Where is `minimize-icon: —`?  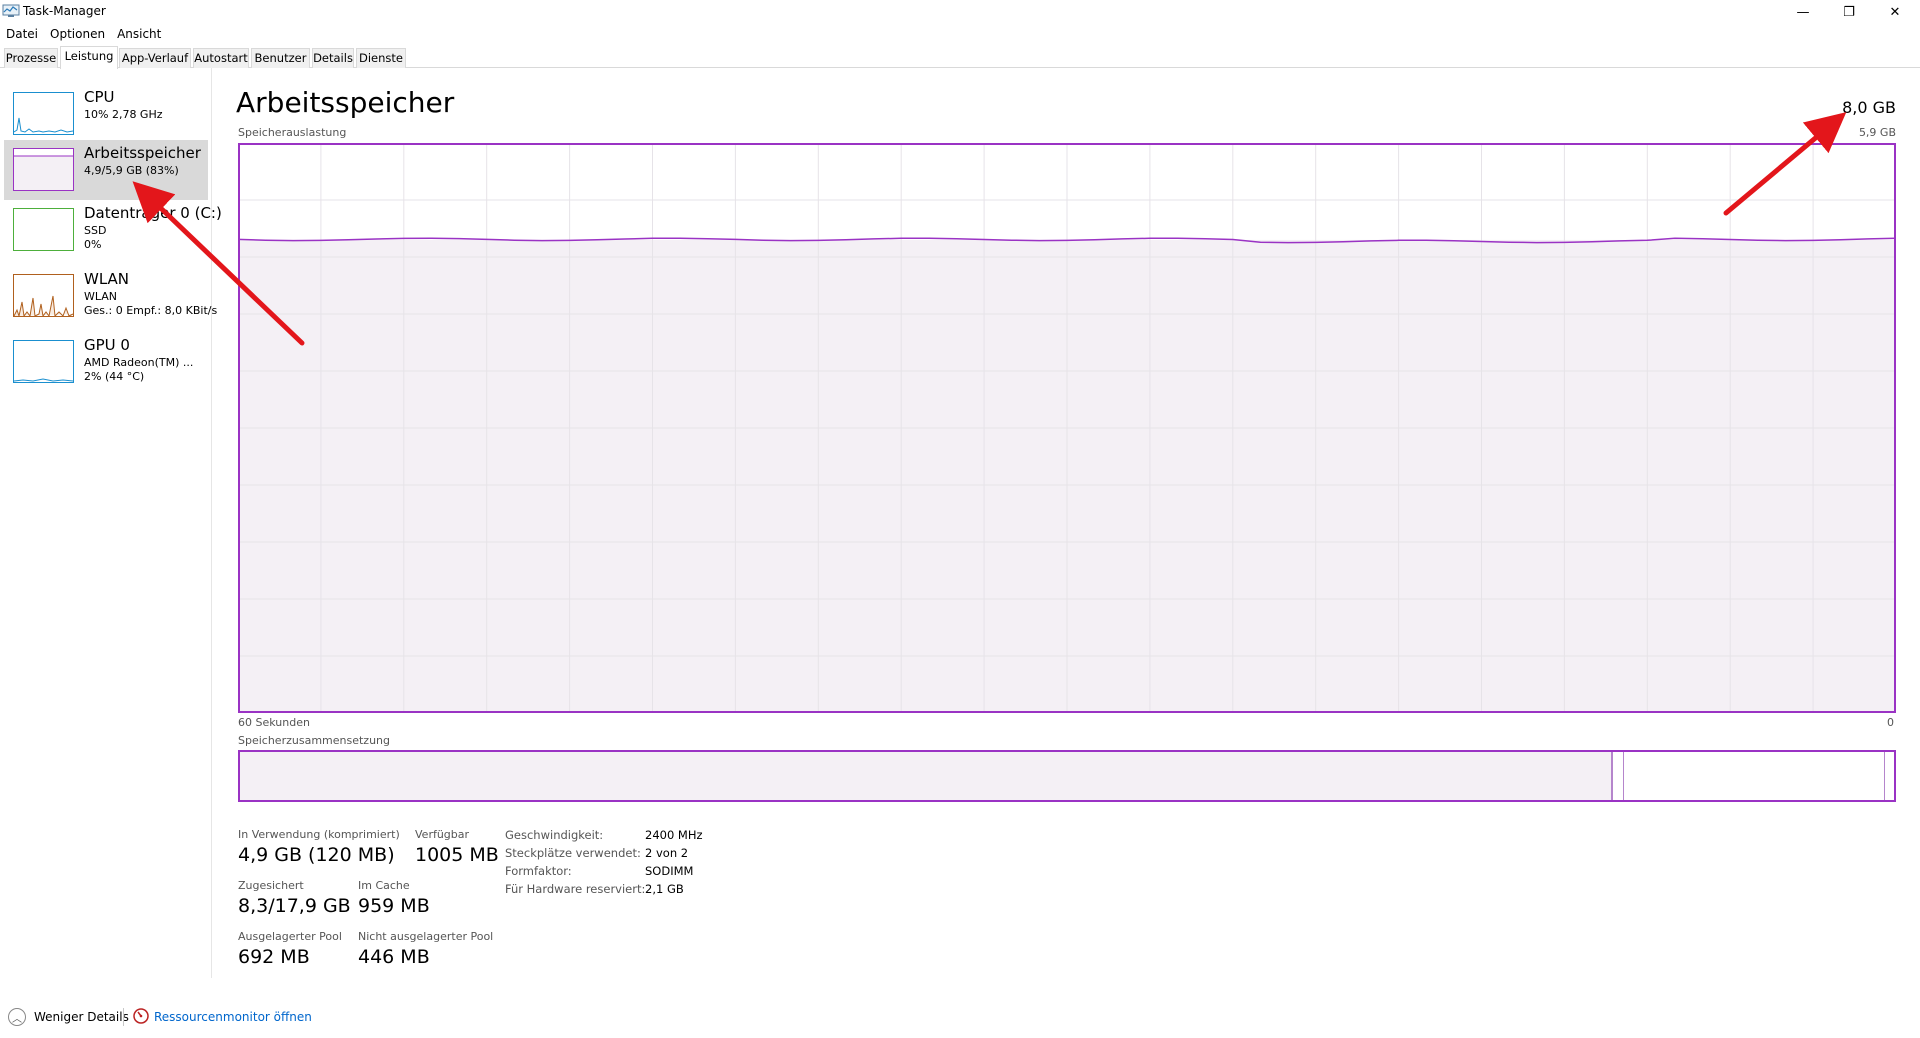 minimize-icon: — is located at coordinates (1803, 12).